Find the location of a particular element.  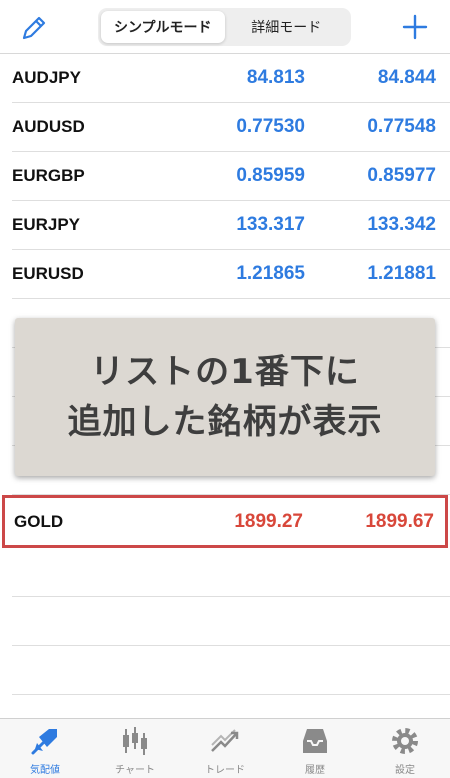

bottom-tab-bar: 気配値 チャート トレード 履歴 設定 is located at coordinates (225, 748).